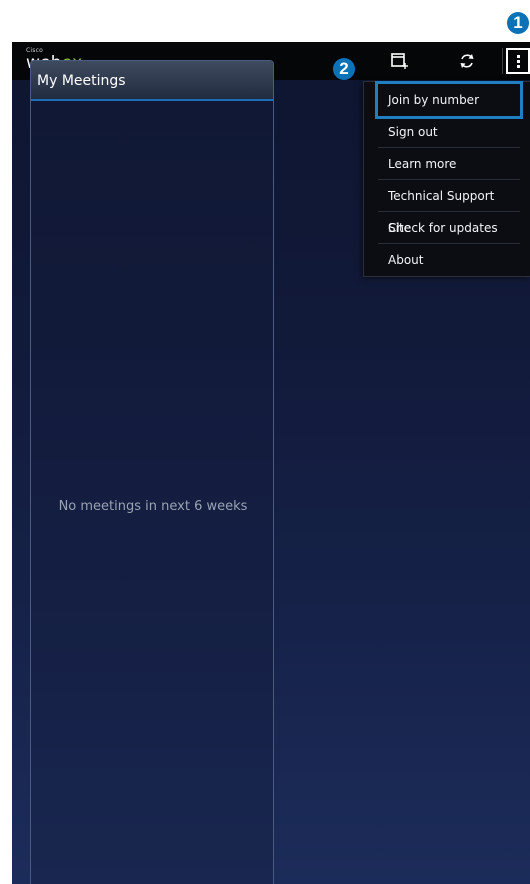 The image size is (530, 884). What do you see at coordinates (449, 132) in the screenshot?
I see `menu-item-sign-out: Sign out` at bounding box center [449, 132].